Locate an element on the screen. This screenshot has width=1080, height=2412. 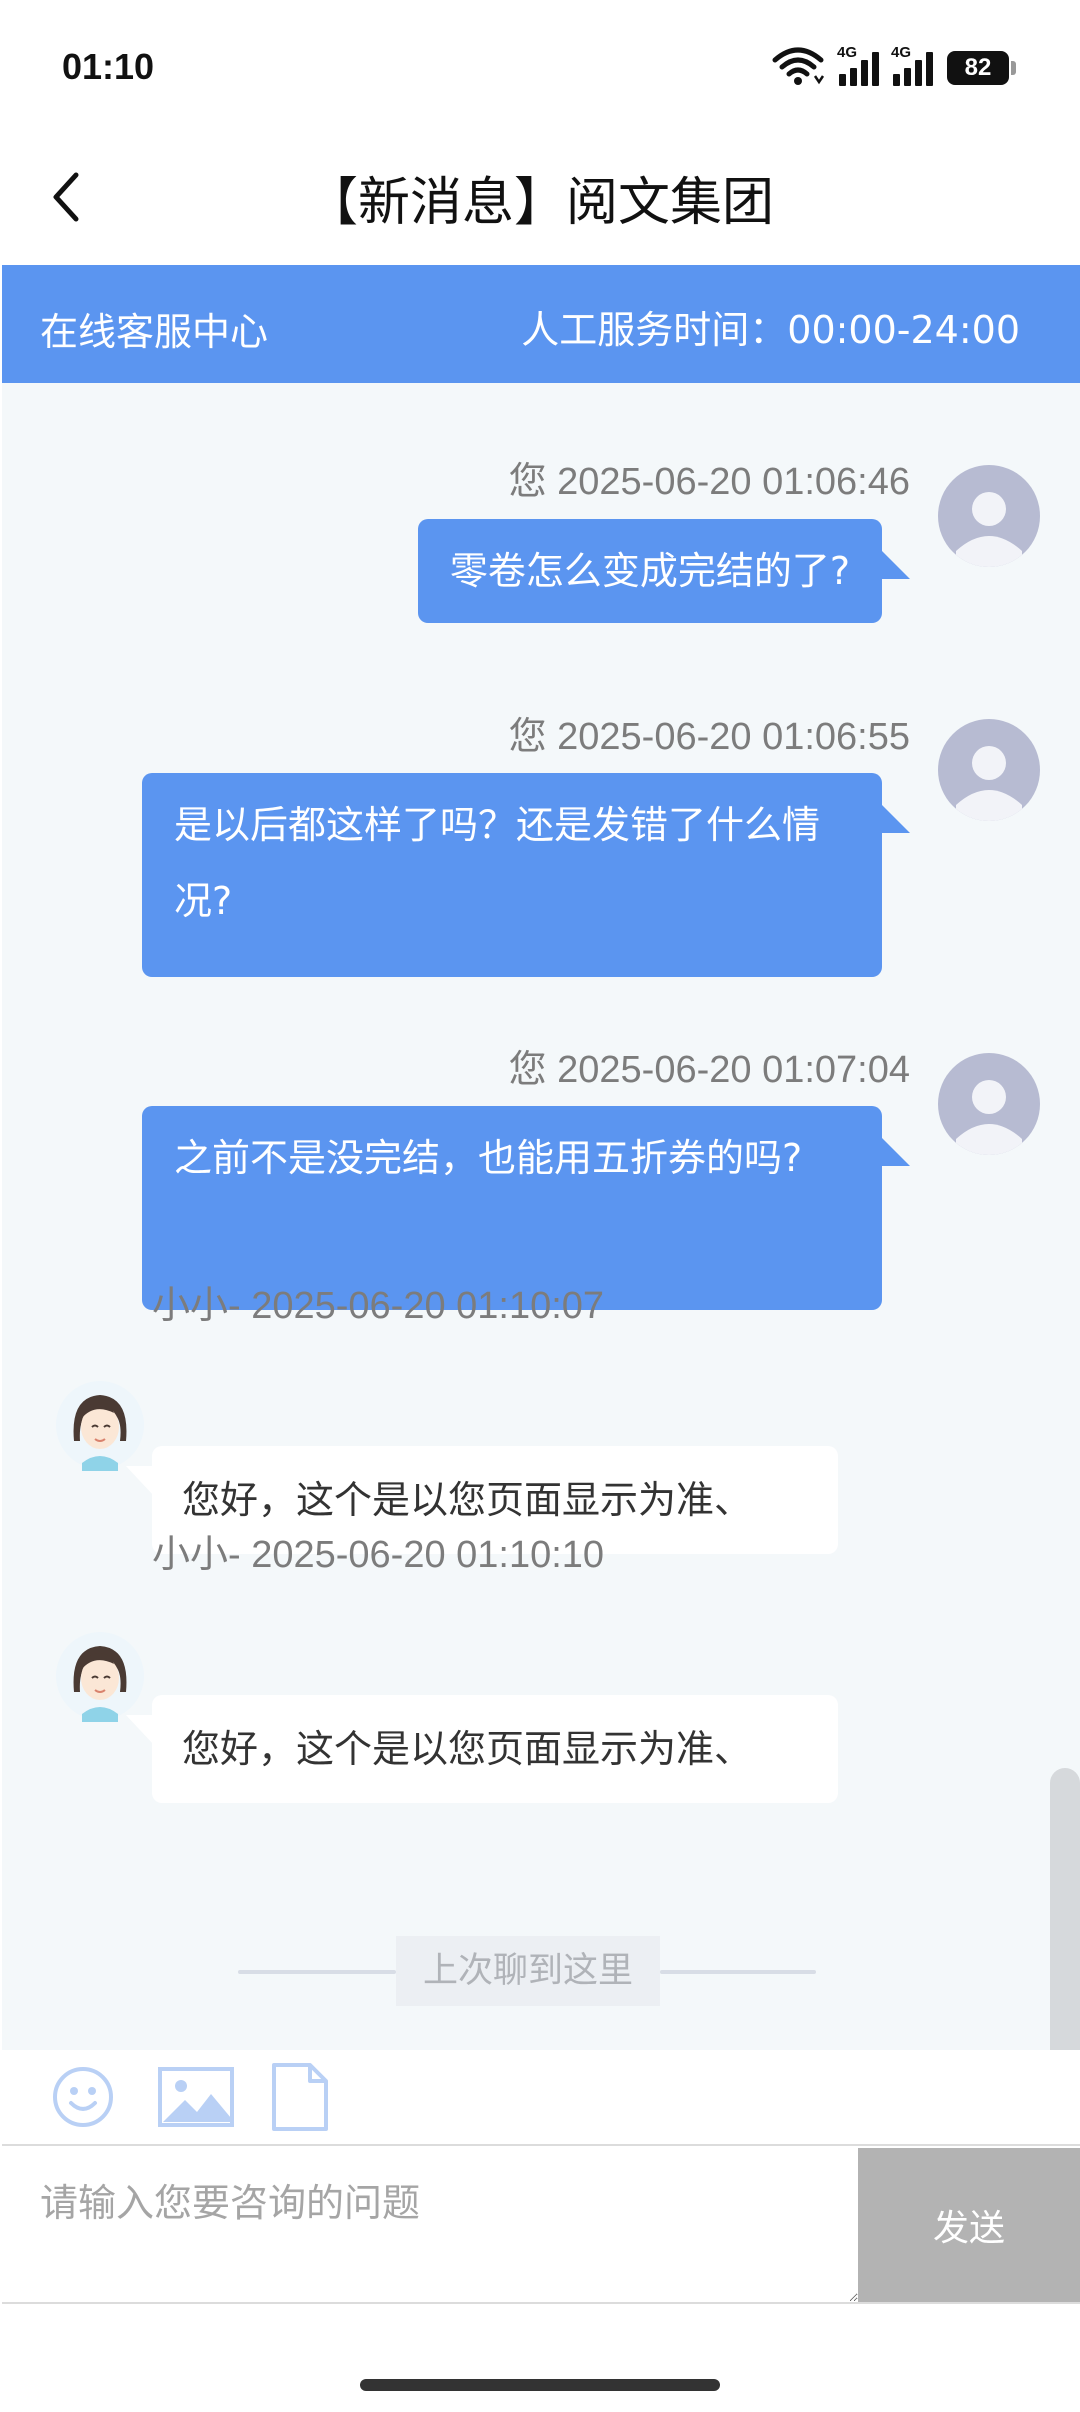
message-bubble: 您好，这个是以您页面显示为准、 is located at coordinates (482, 1749).